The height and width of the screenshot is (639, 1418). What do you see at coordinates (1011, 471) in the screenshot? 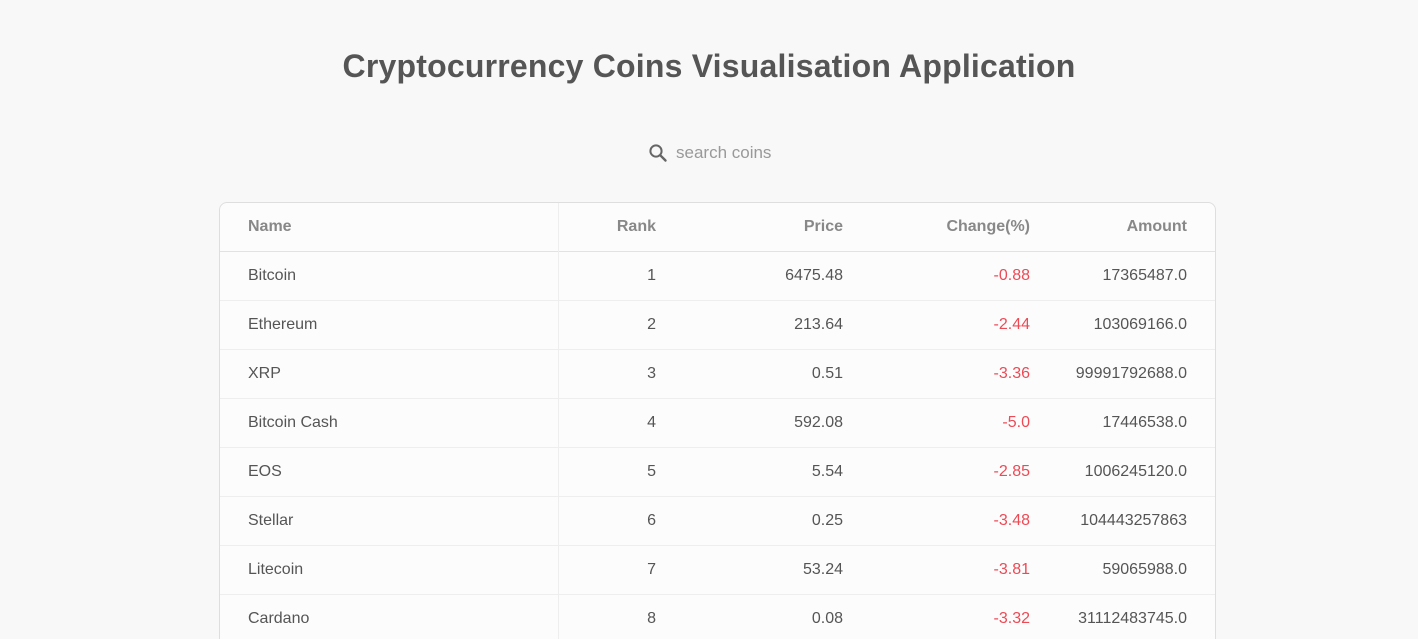
I see `coin-change-cell: -2.85` at bounding box center [1011, 471].